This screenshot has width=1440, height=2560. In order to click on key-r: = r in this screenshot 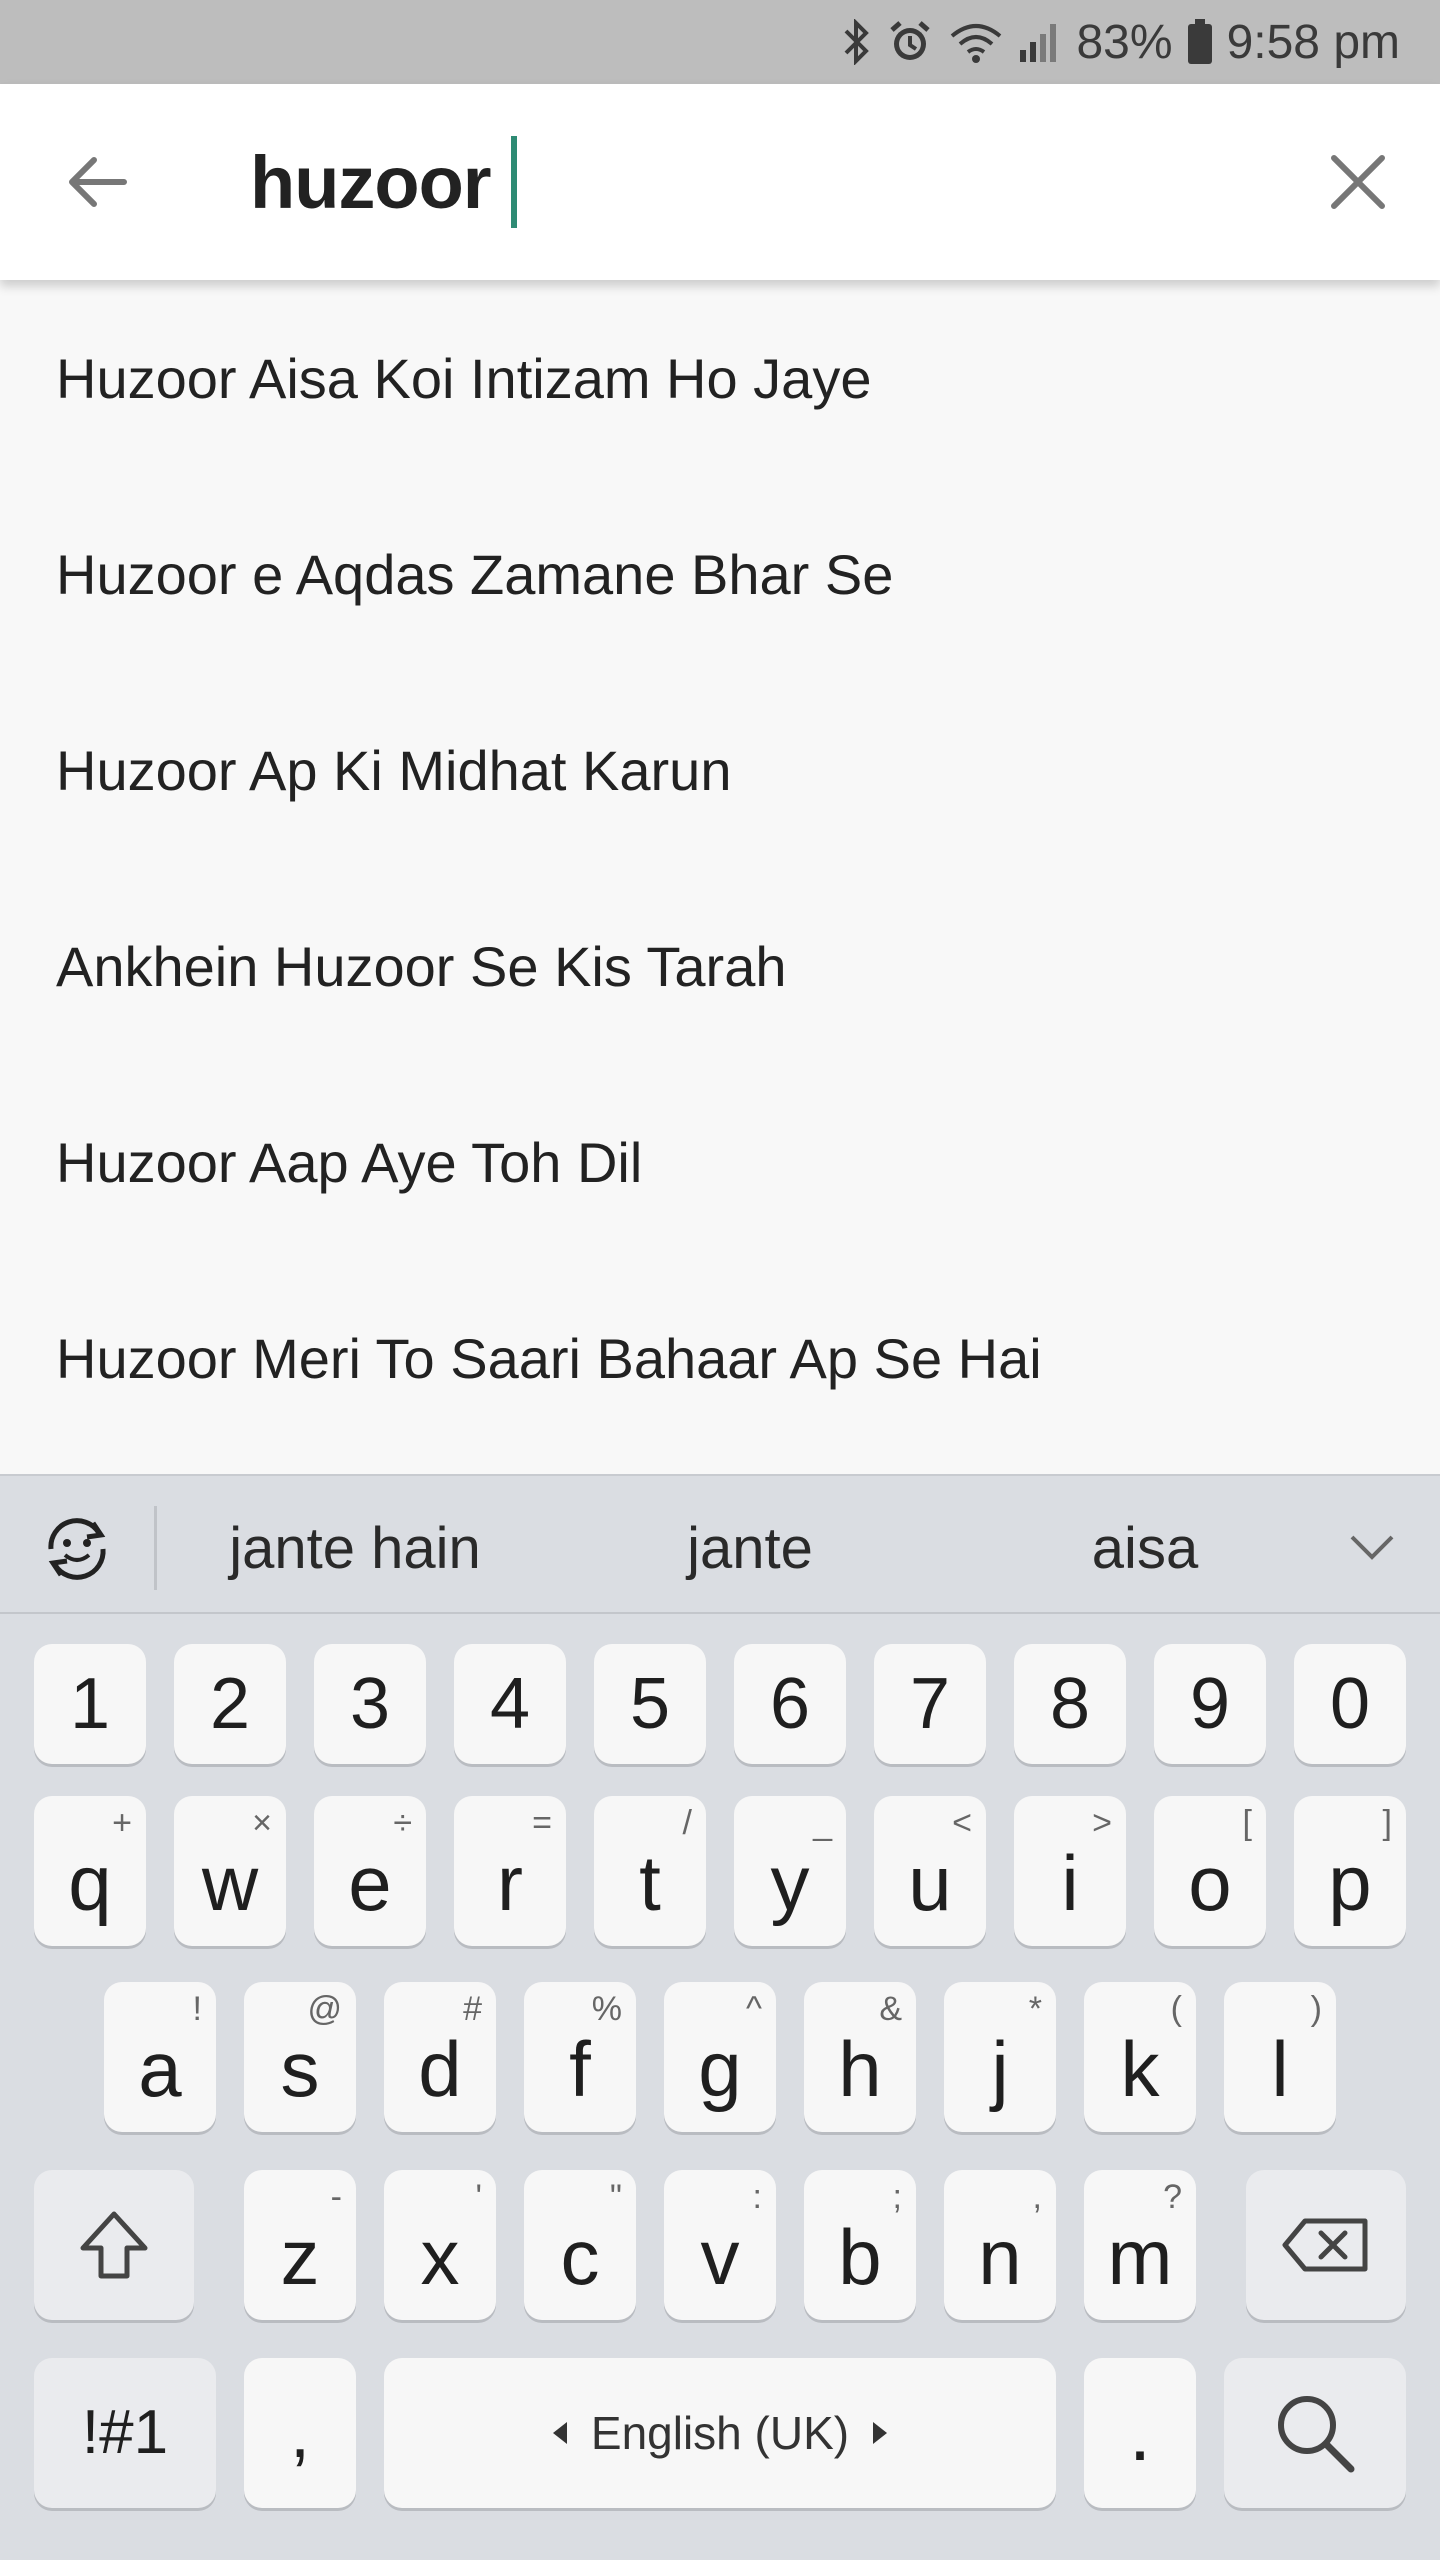, I will do `click(510, 1871)`.